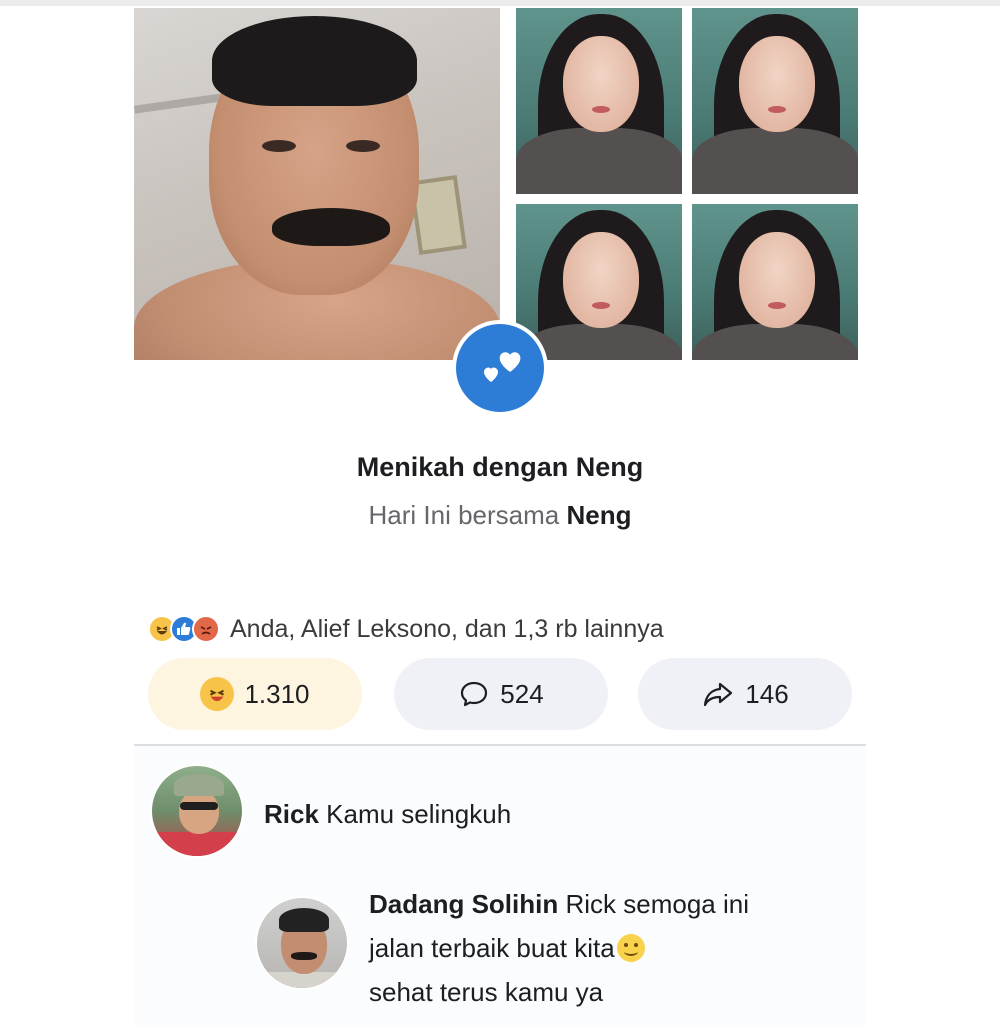  I want to click on share-count: 146, so click(767, 693).